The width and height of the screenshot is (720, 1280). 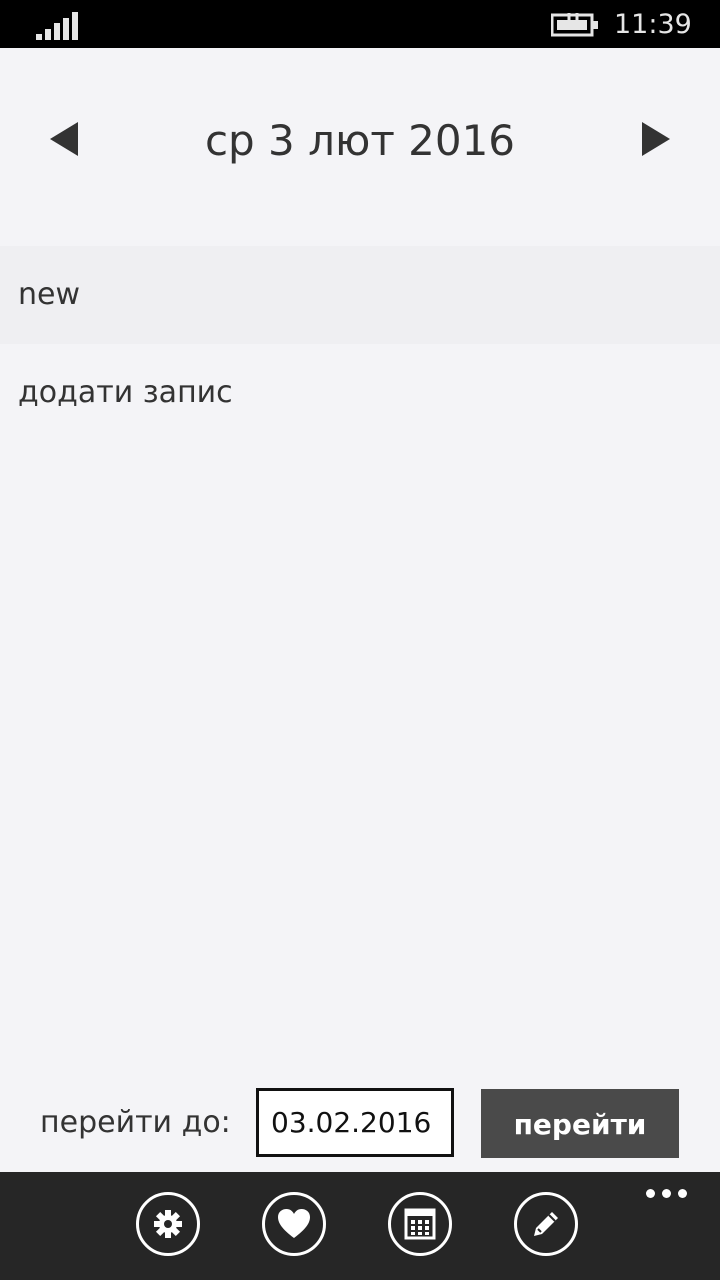 What do you see at coordinates (574, 25) in the screenshot?
I see `battery-charging-icon` at bounding box center [574, 25].